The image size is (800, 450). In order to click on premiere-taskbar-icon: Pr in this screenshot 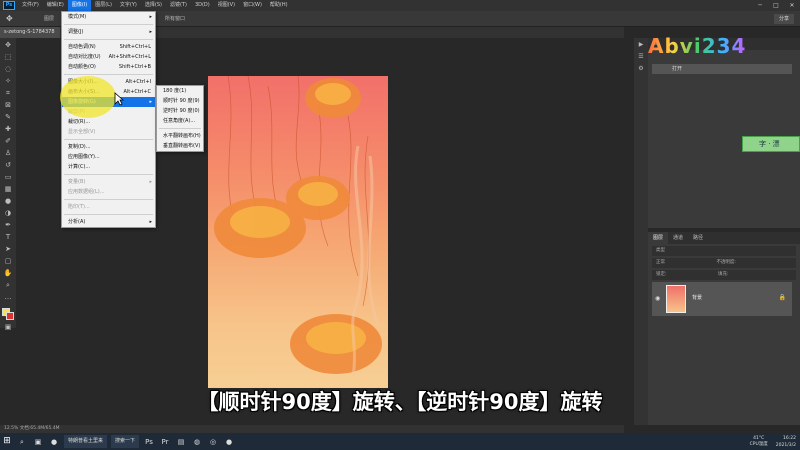, I will do `click(165, 442)`.